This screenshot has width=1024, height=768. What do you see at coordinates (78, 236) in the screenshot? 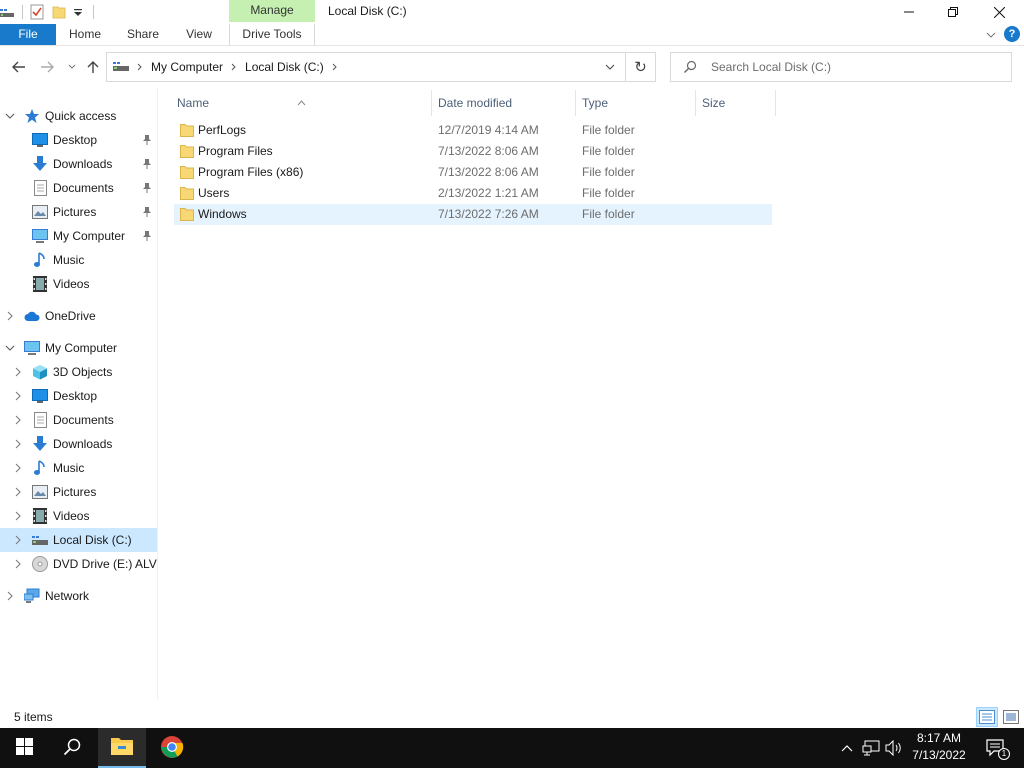
I see `nav-quick-my-computer: My Computer` at bounding box center [78, 236].